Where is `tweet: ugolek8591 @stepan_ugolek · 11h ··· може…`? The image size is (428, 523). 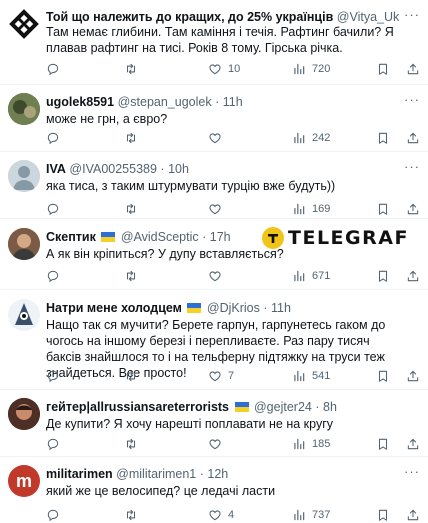 tweet: ugolek8591 @stepan_ugolek · 11h ··· може… is located at coordinates (214, 118).